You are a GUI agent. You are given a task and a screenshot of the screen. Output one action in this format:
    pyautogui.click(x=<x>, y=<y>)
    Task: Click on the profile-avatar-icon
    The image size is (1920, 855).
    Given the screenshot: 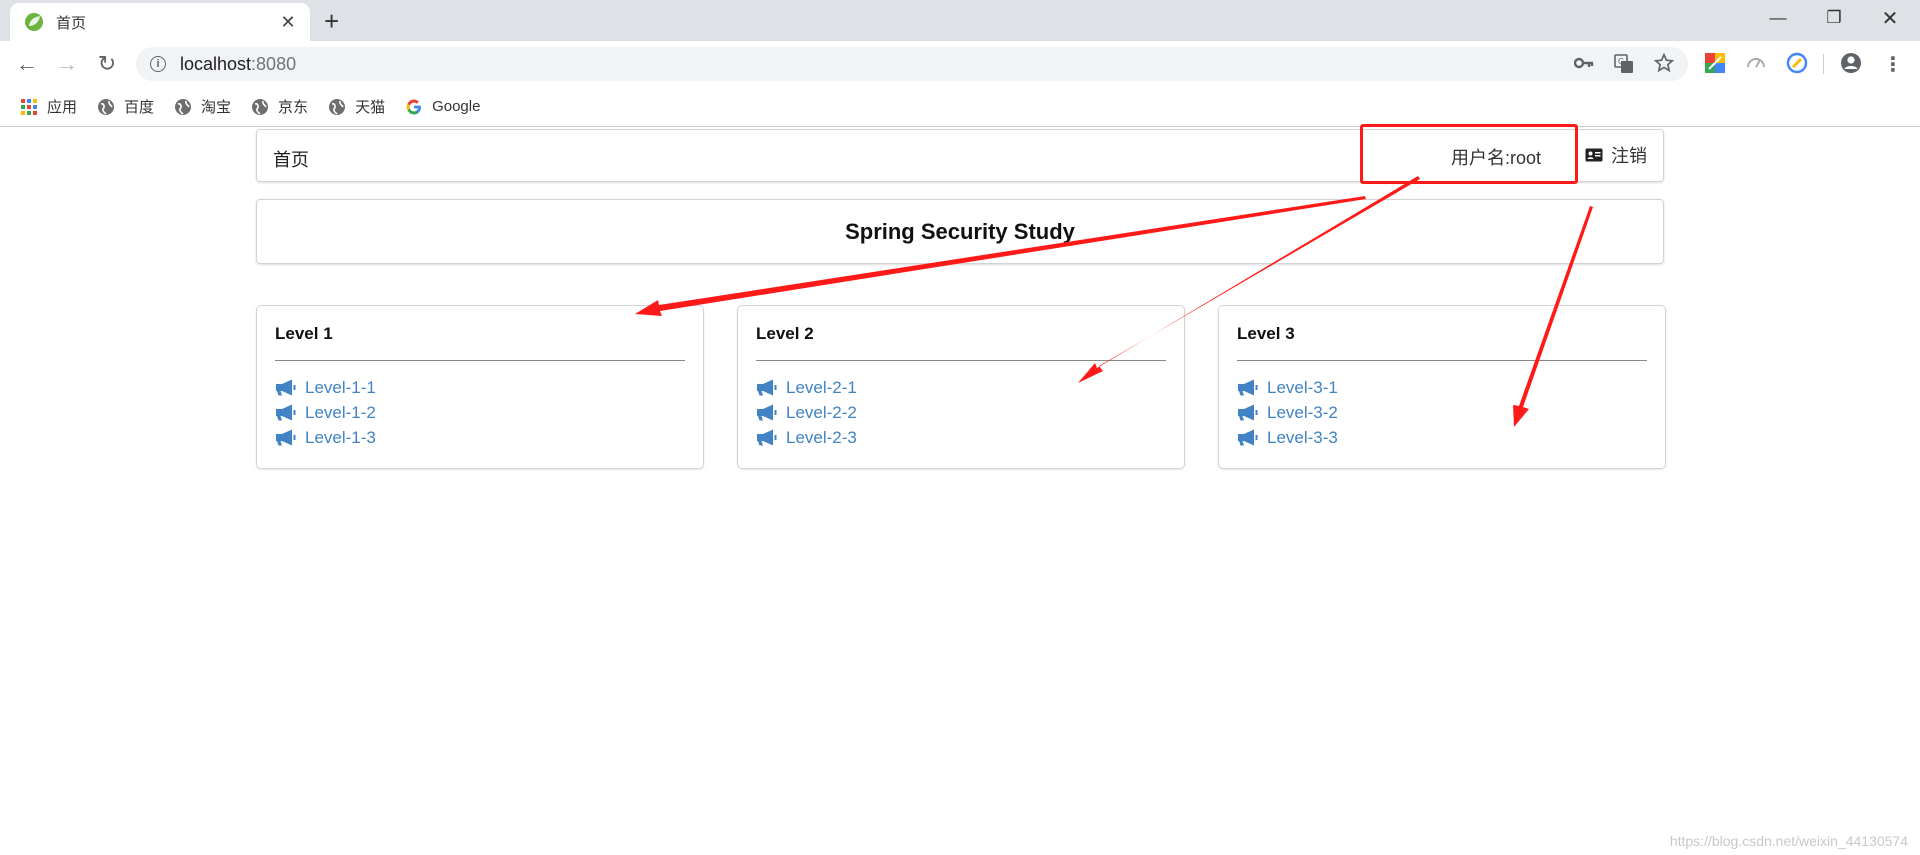 What is the action you would take?
    pyautogui.click(x=1851, y=63)
    